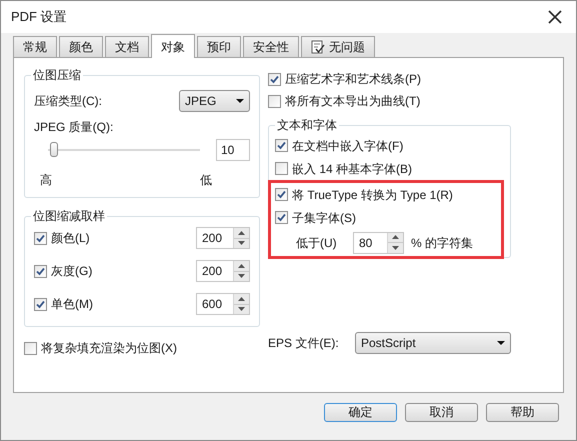 The image size is (577, 441). Describe the element at coordinates (442, 243) in the screenshot. I see `field-suffix: % 的字符集` at that location.